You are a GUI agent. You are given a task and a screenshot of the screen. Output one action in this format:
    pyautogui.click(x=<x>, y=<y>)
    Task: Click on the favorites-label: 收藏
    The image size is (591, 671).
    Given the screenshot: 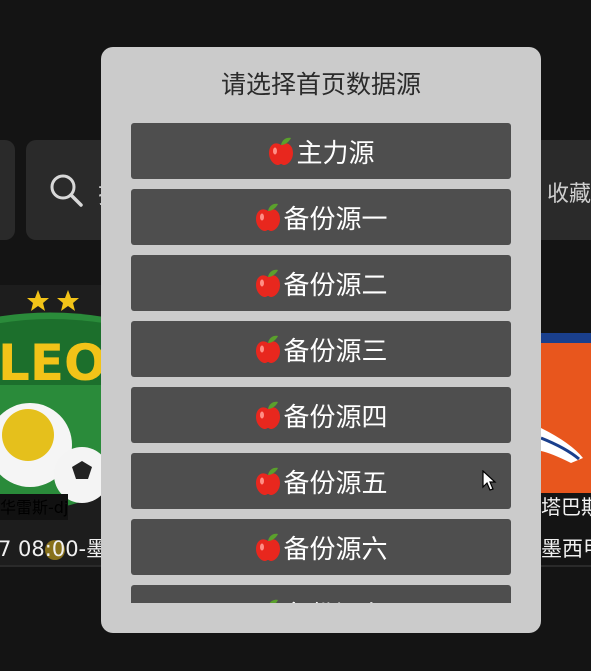 What is the action you would take?
    pyautogui.click(x=569, y=192)
    